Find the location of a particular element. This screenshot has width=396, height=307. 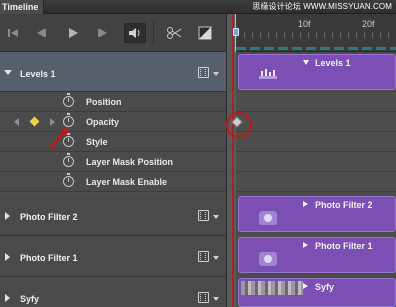

split-at-playhead-button is located at coordinates (174, 33).